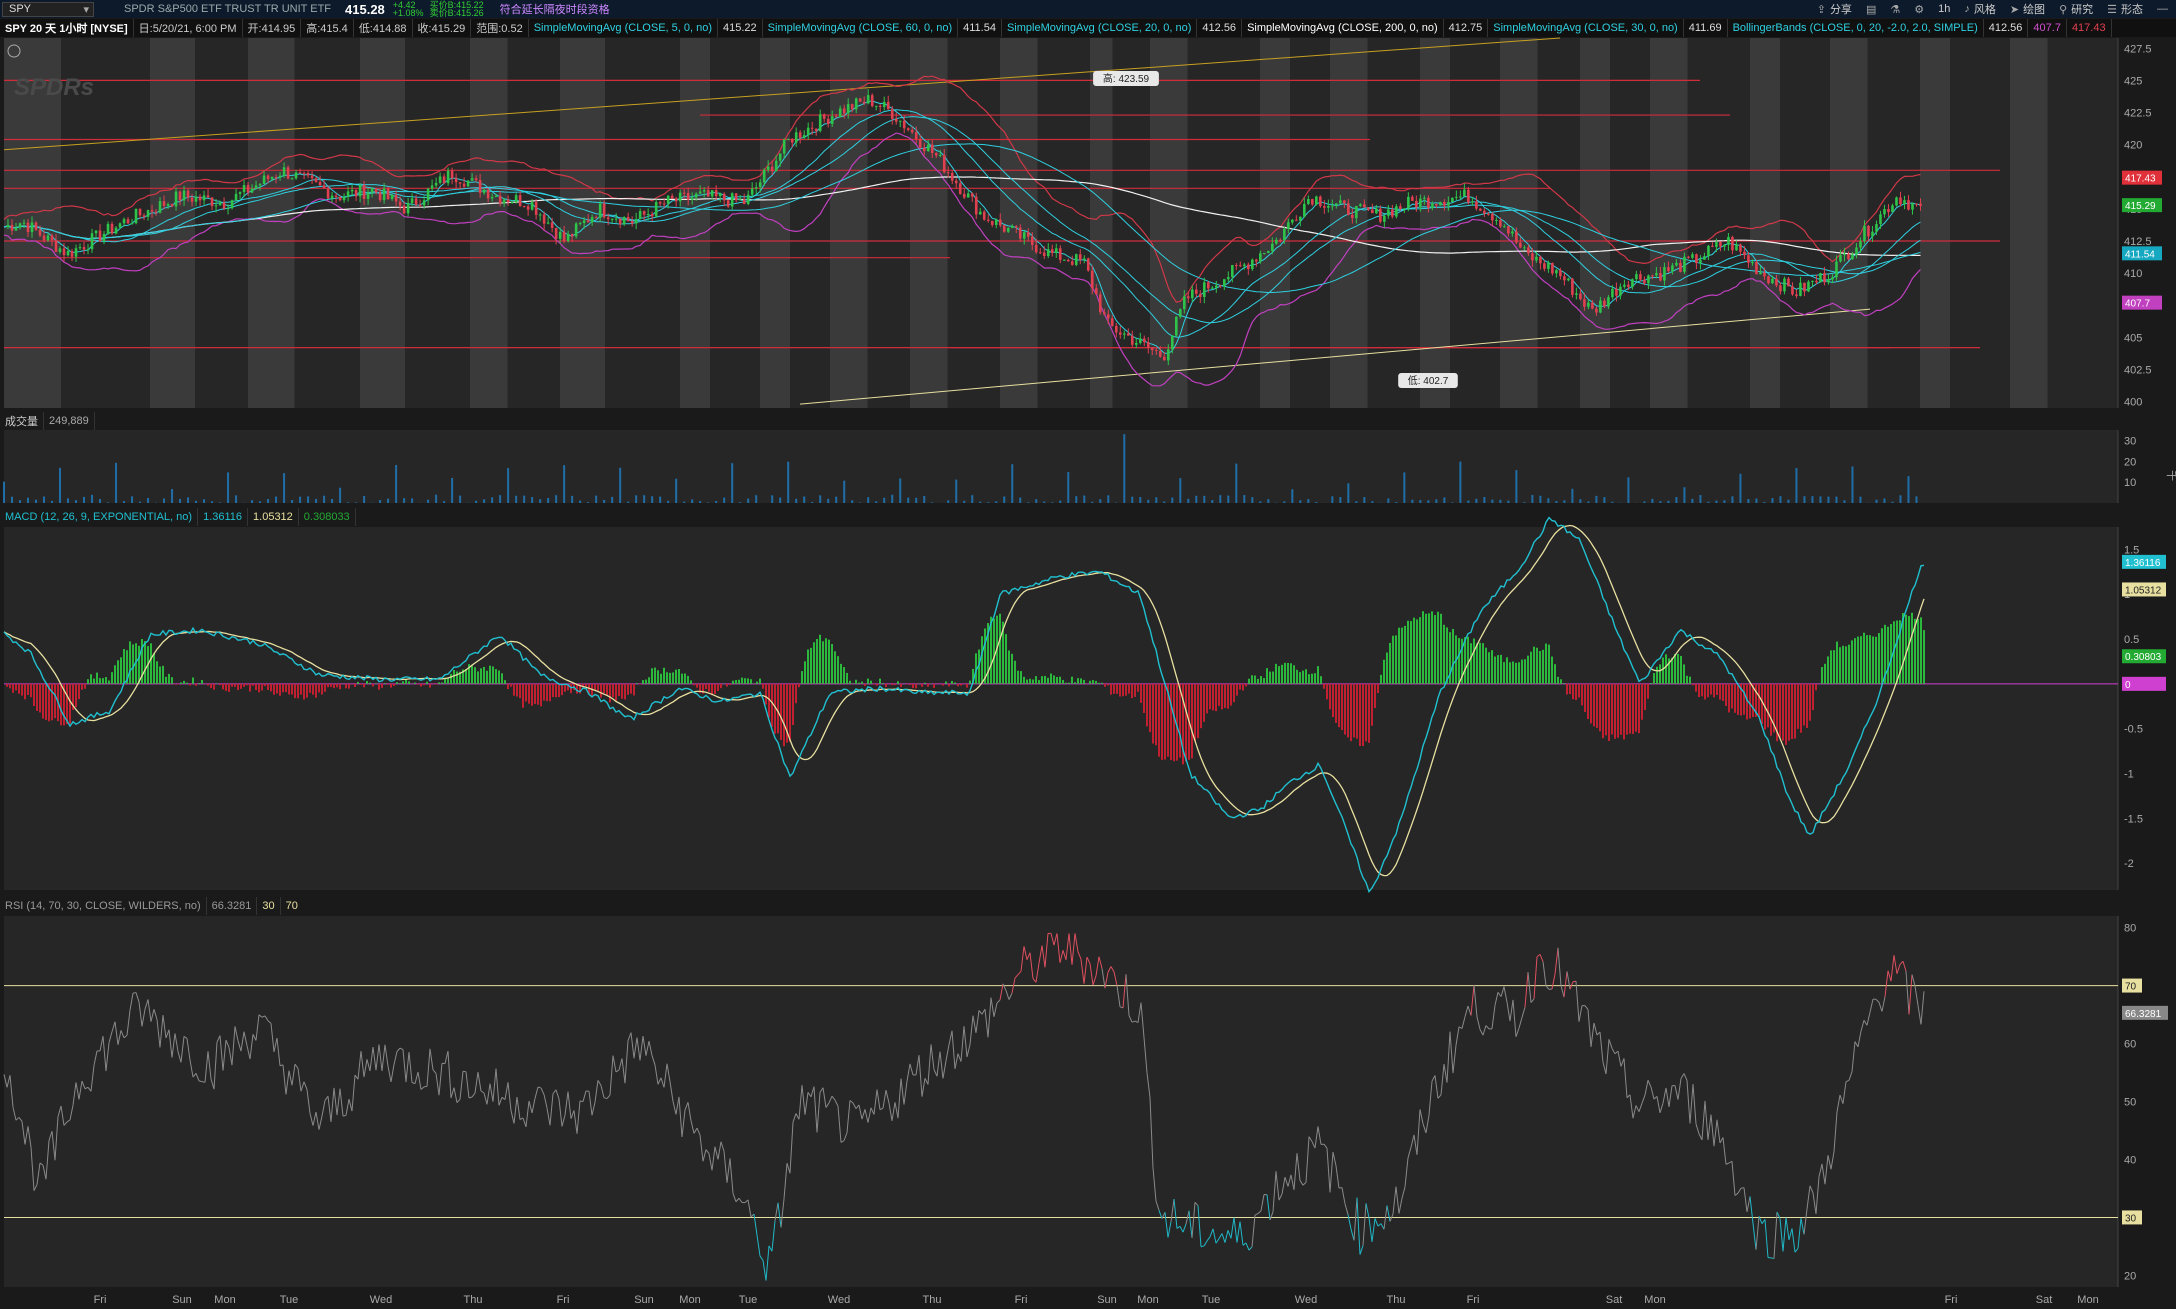  I want to click on macd-tick: -1, so click(2129, 774).